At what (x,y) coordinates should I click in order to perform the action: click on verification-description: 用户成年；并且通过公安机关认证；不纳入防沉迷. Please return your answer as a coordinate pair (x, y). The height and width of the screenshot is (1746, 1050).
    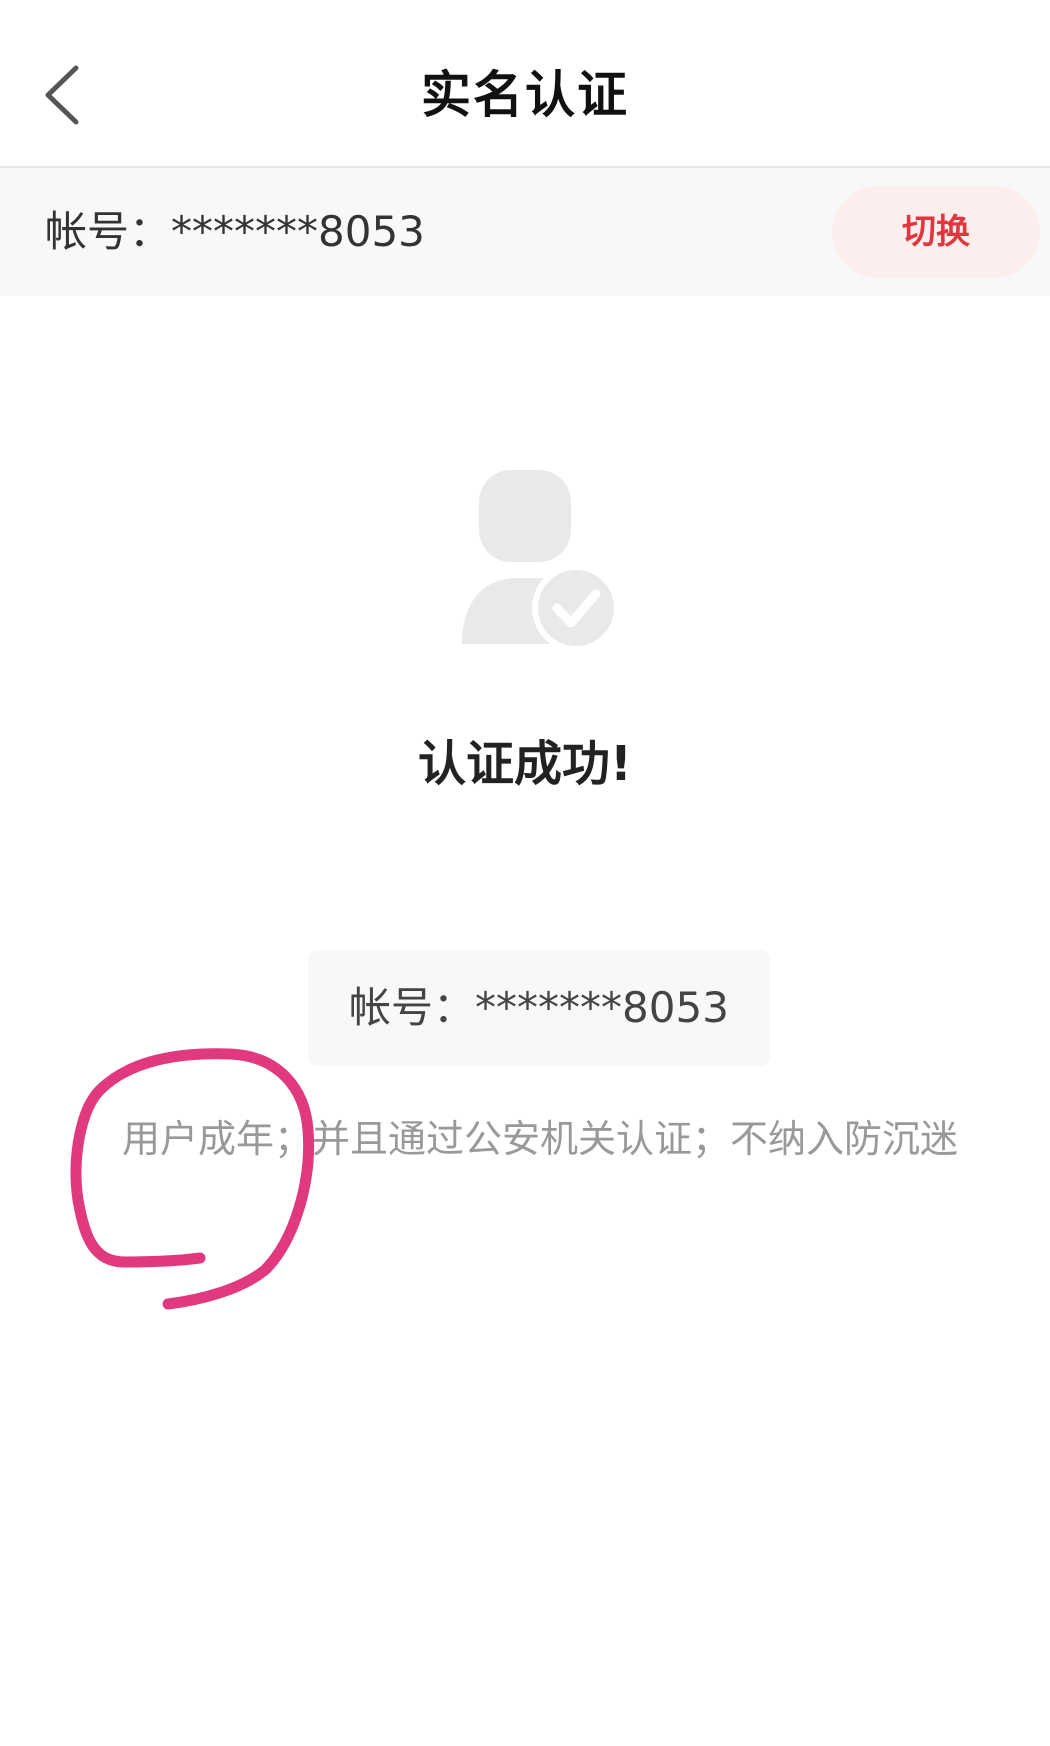
    Looking at the image, I should click on (539, 1139).